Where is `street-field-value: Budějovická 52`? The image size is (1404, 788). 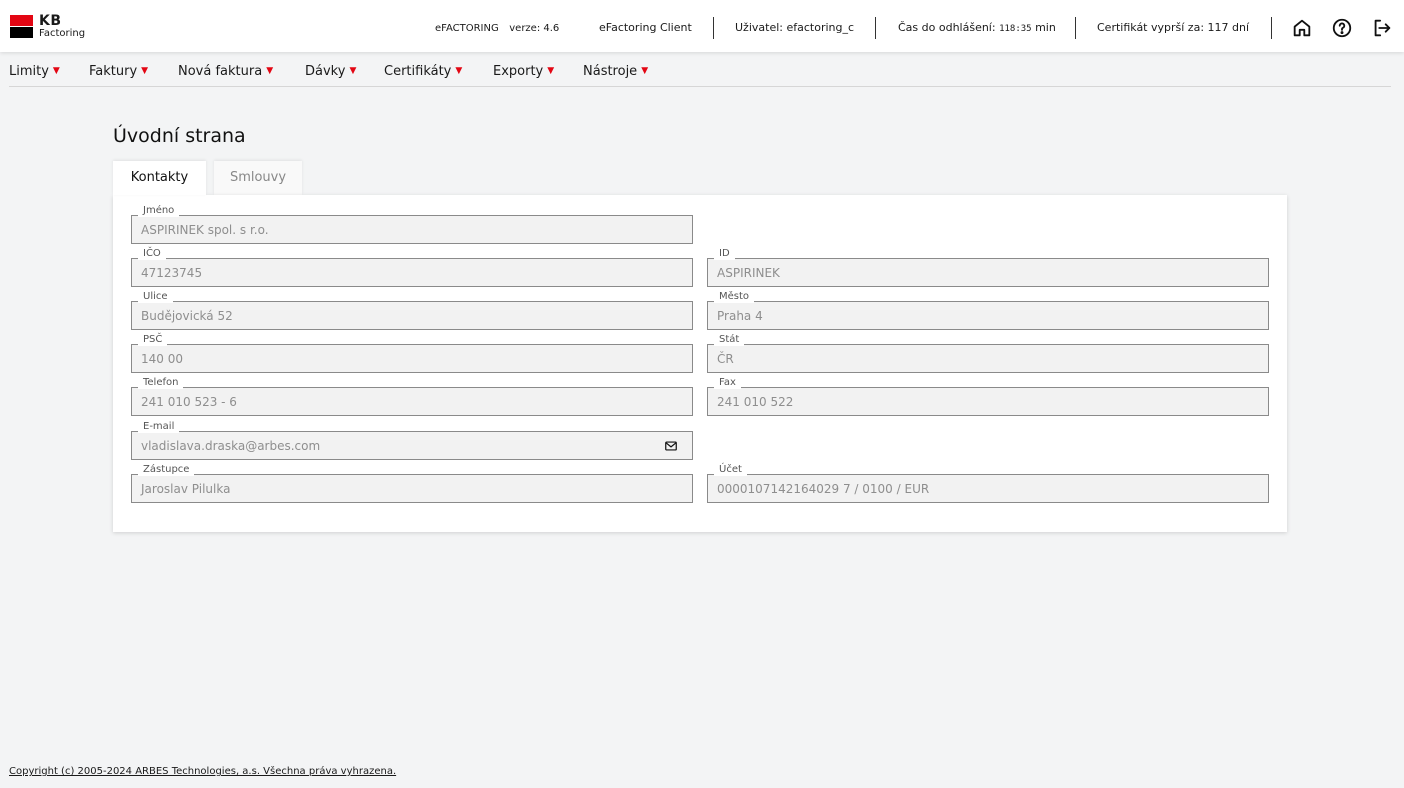
street-field-value: Budějovická 52 is located at coordinates (187, 316).